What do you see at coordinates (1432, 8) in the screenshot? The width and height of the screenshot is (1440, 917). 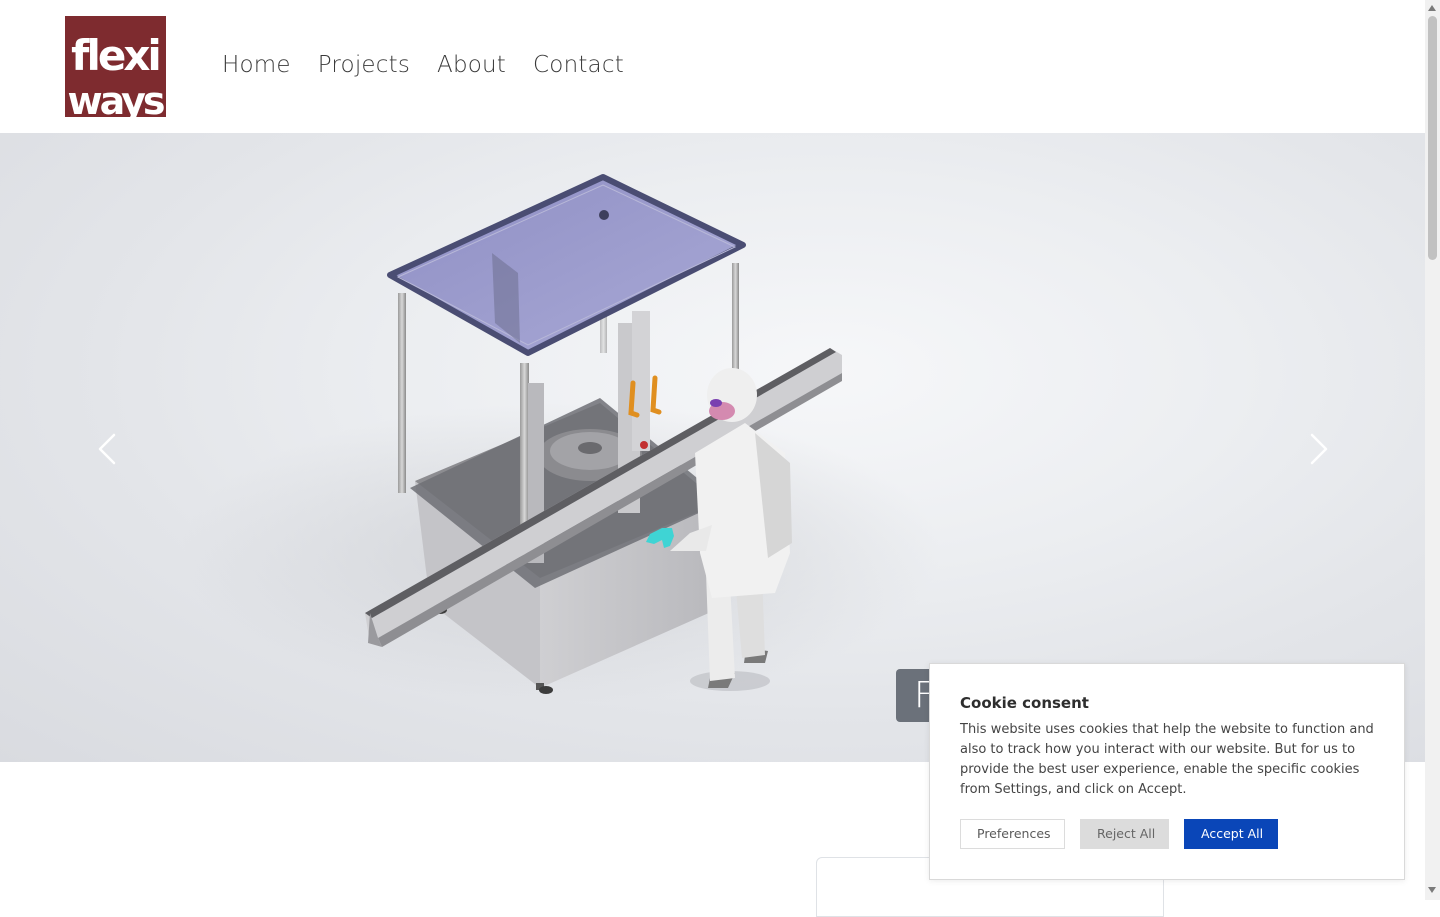 I see `scroll-up-arrow-icon` at bounding box center [1432, 8].